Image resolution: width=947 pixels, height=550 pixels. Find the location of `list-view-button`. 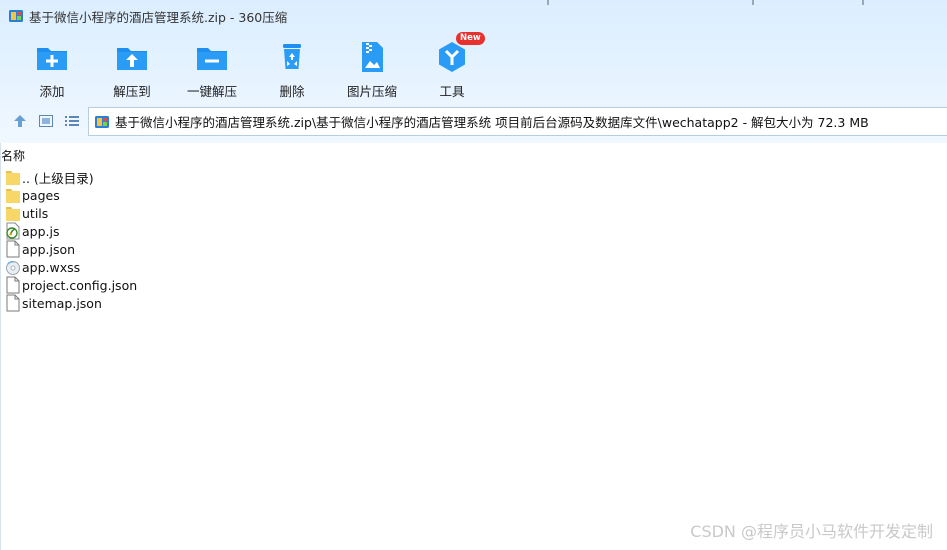

list-view-button is located at coordinates (72, 121).